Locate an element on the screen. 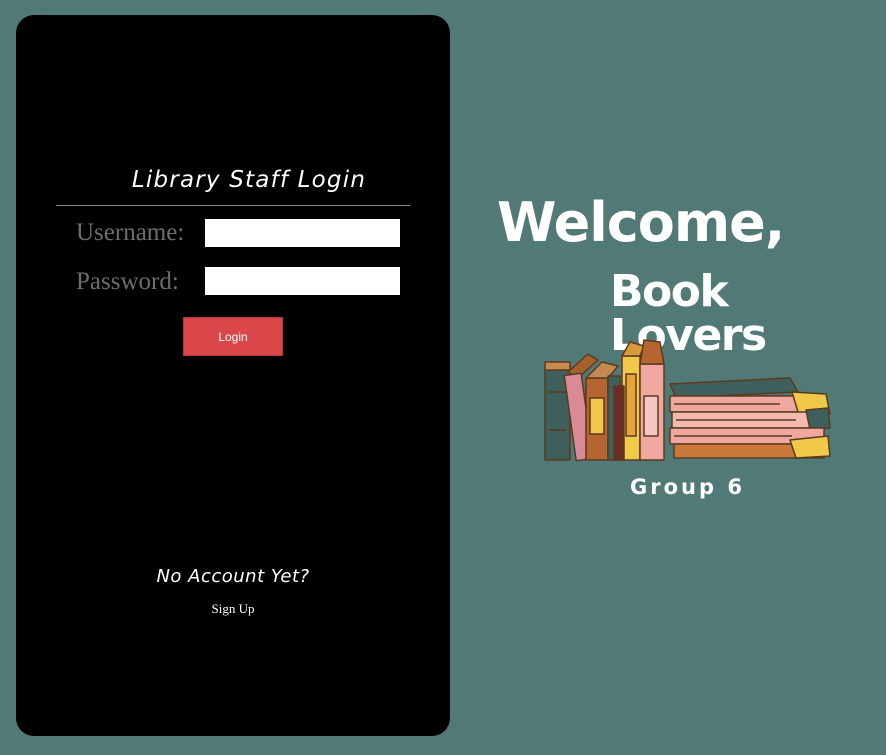  username-label: Username: is located at coordinates (130, 232).